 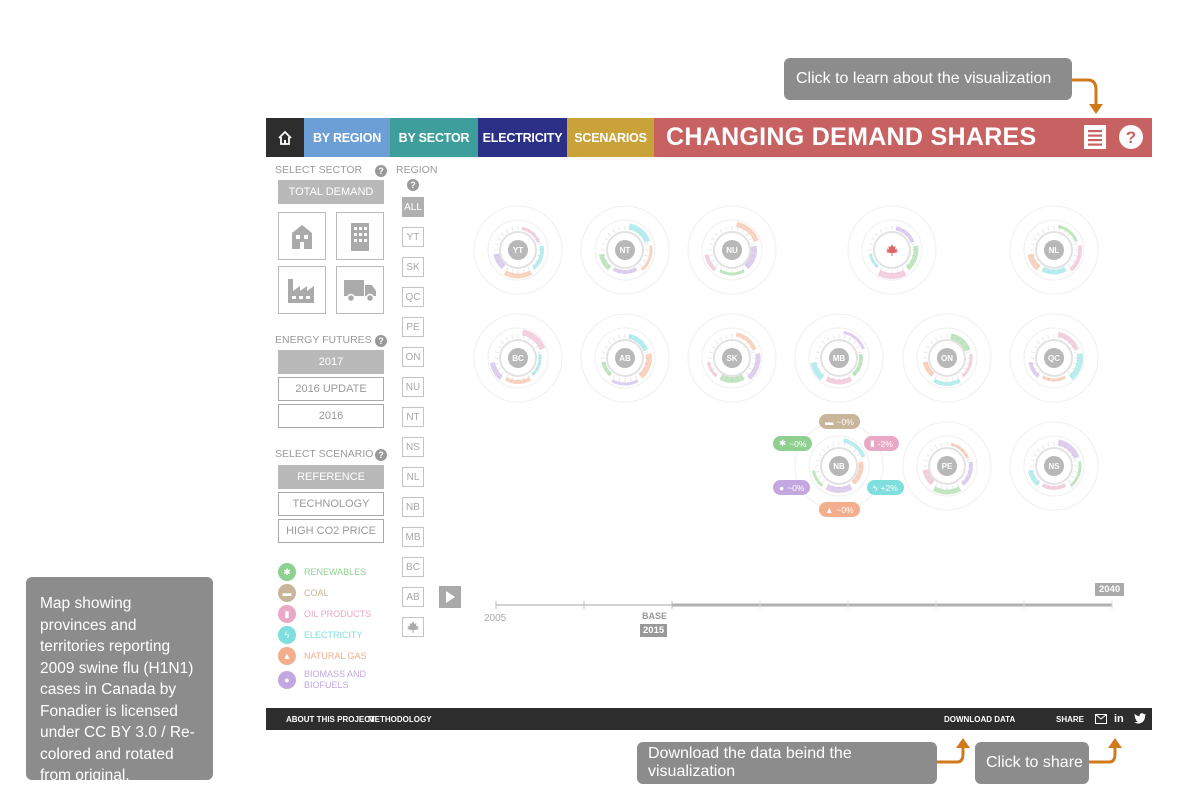 I want to click on province-on: ON, so click(x=947, y=358).